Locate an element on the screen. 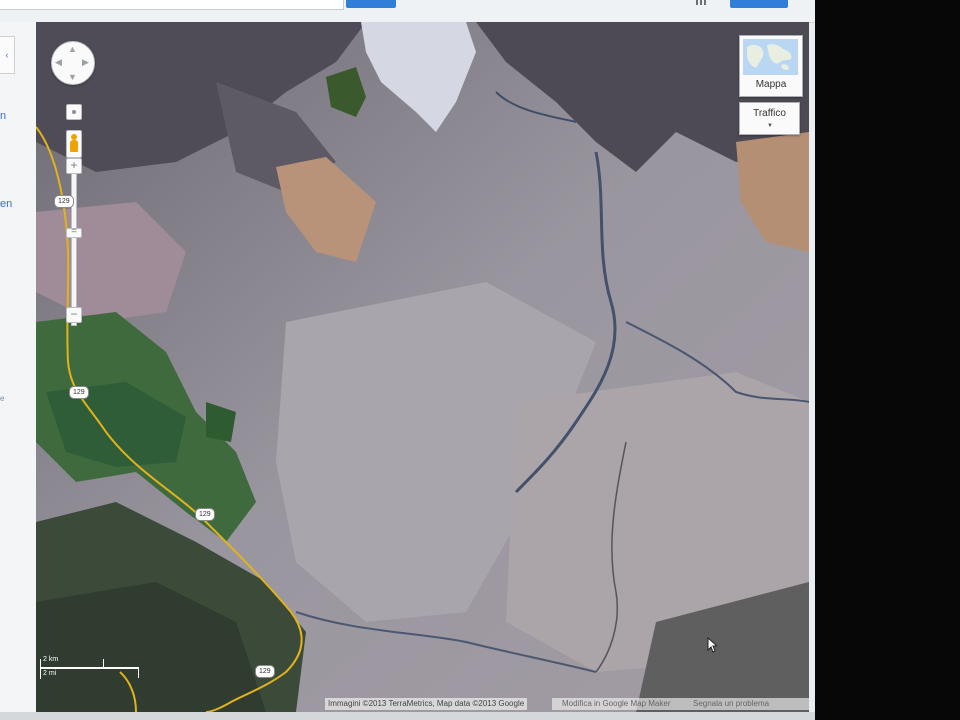 The width and height of the screenshot is (960, 720). chevron-icon: ‹ is located at coordinates (7, 55).